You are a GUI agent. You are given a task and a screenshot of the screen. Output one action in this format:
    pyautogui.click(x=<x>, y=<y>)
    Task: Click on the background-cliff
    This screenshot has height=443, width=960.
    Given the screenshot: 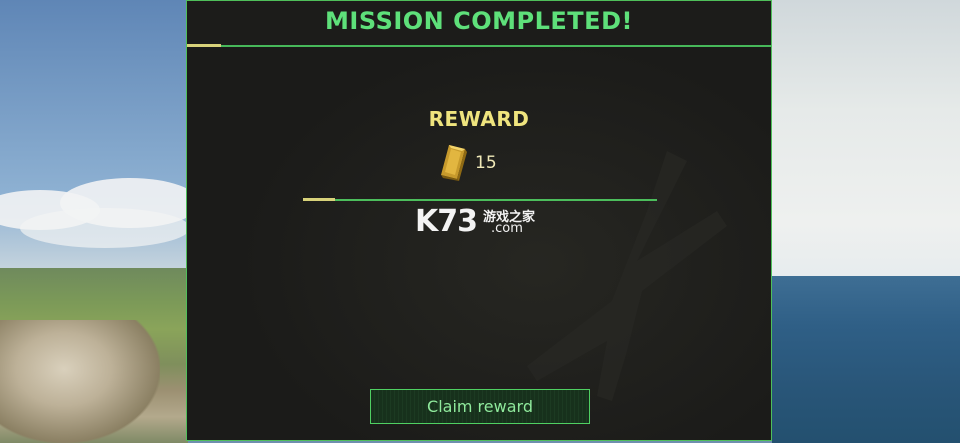 What is the action you would take?
    pyautogui.click(x=80, y=381)
    